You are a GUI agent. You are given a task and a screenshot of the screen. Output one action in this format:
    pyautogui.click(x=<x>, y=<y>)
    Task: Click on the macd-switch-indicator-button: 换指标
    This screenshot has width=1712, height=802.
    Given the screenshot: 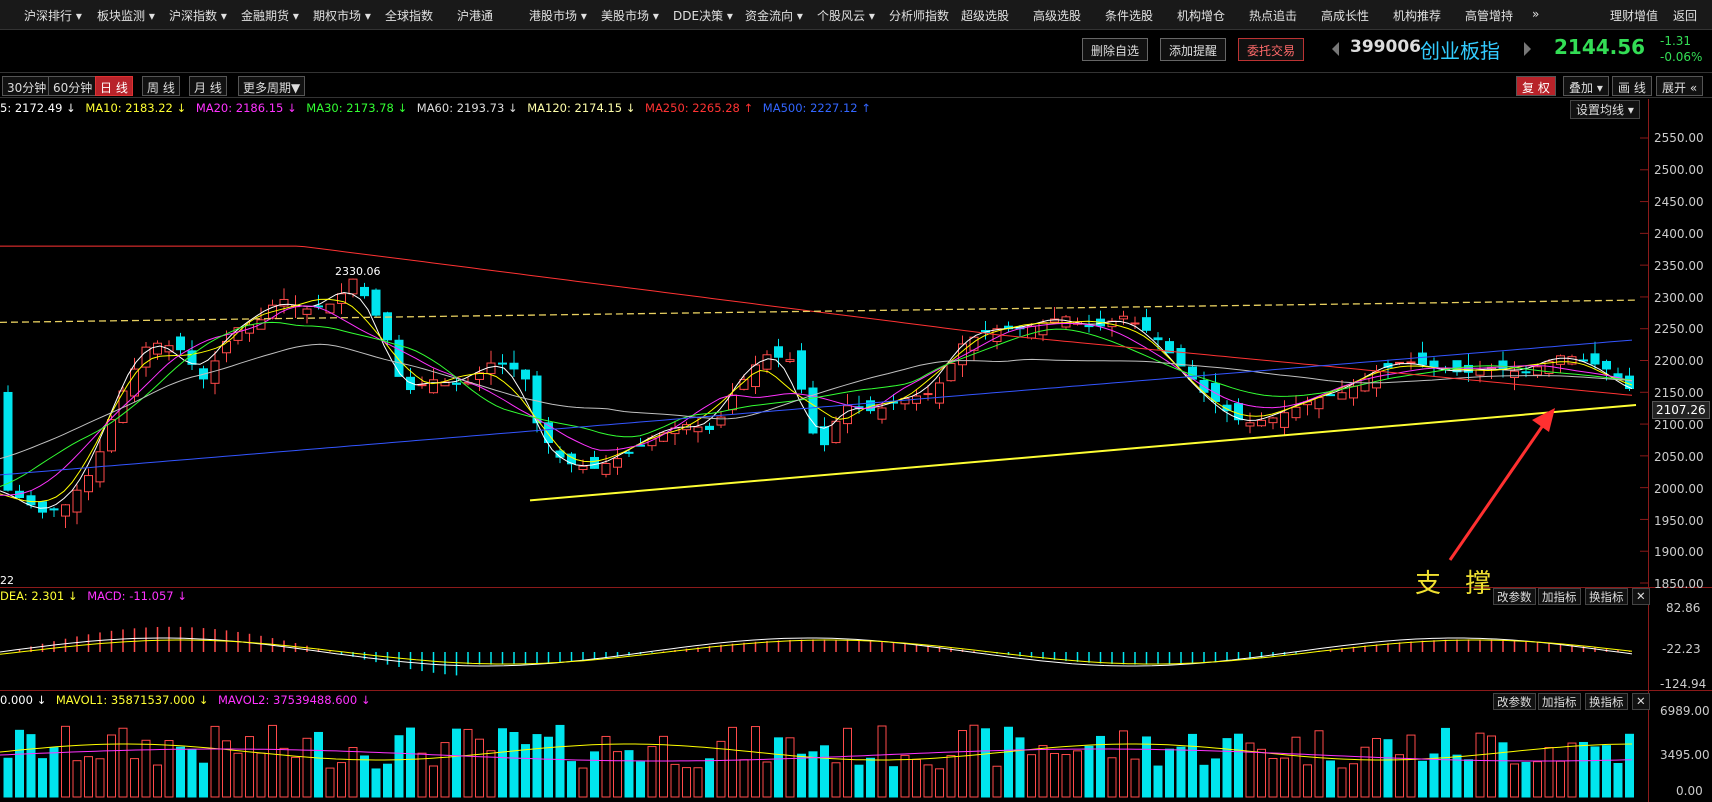 What is the action you would take?
    pyautogui.click(x=1606, y=596)
    